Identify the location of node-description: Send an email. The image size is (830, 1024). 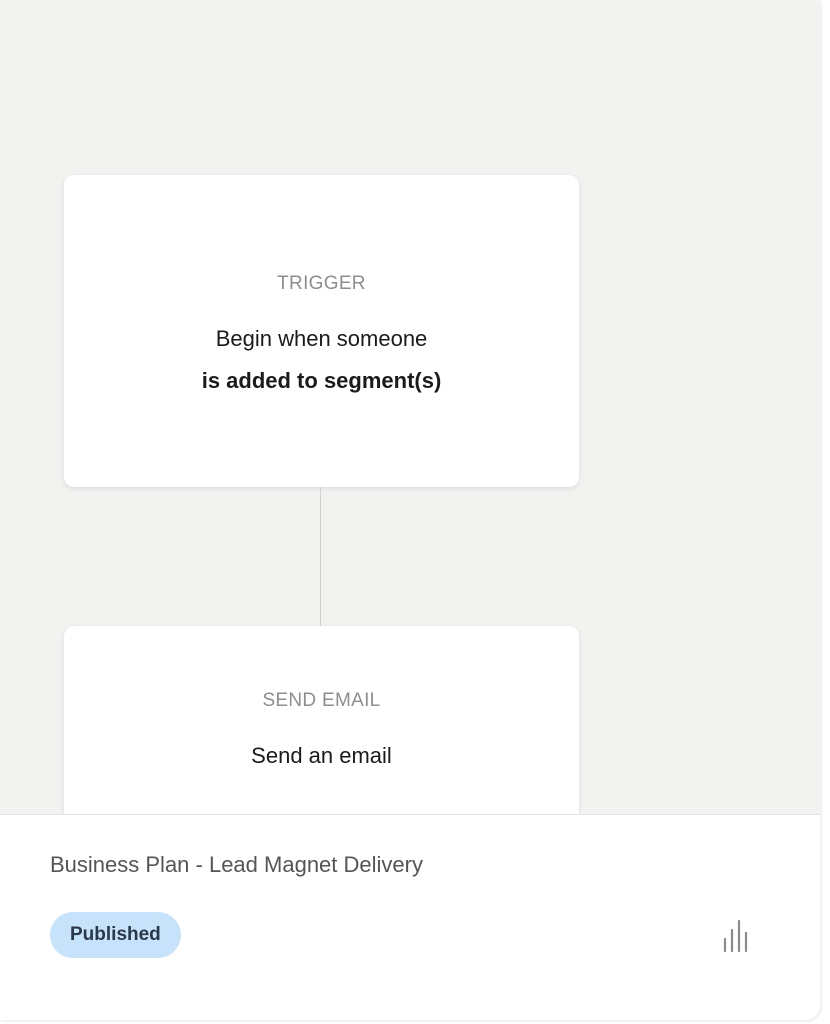
(321, 756).